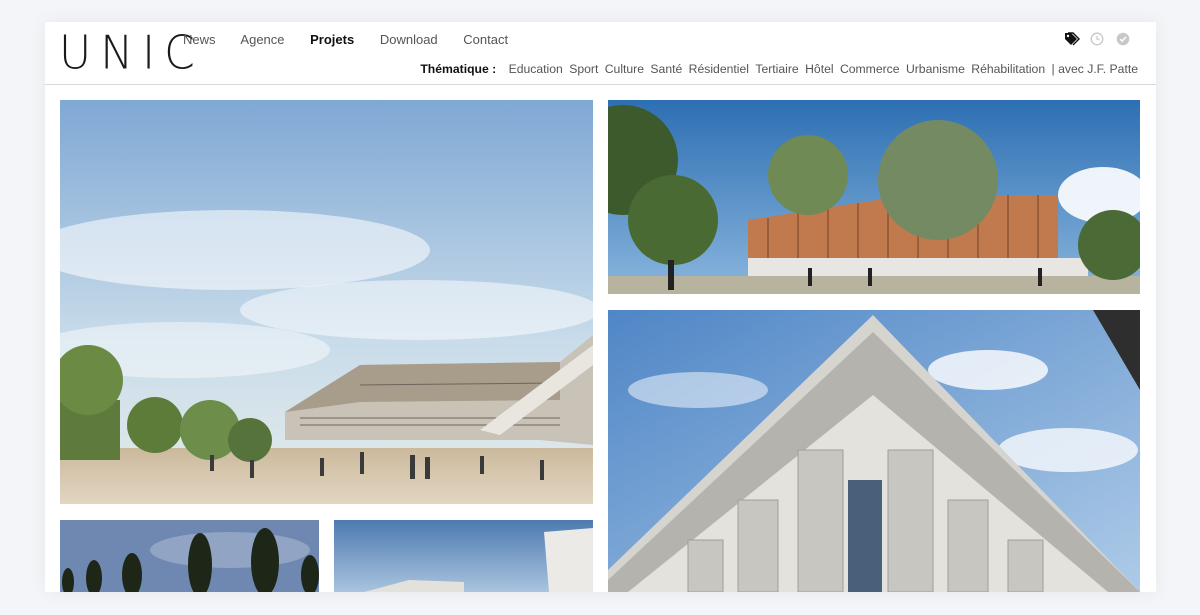 The width and height of the screenshot is (1200, 615). Describe the element at coordinates (199, 39) in the screenshot. I see `nav-news: News` at that location.